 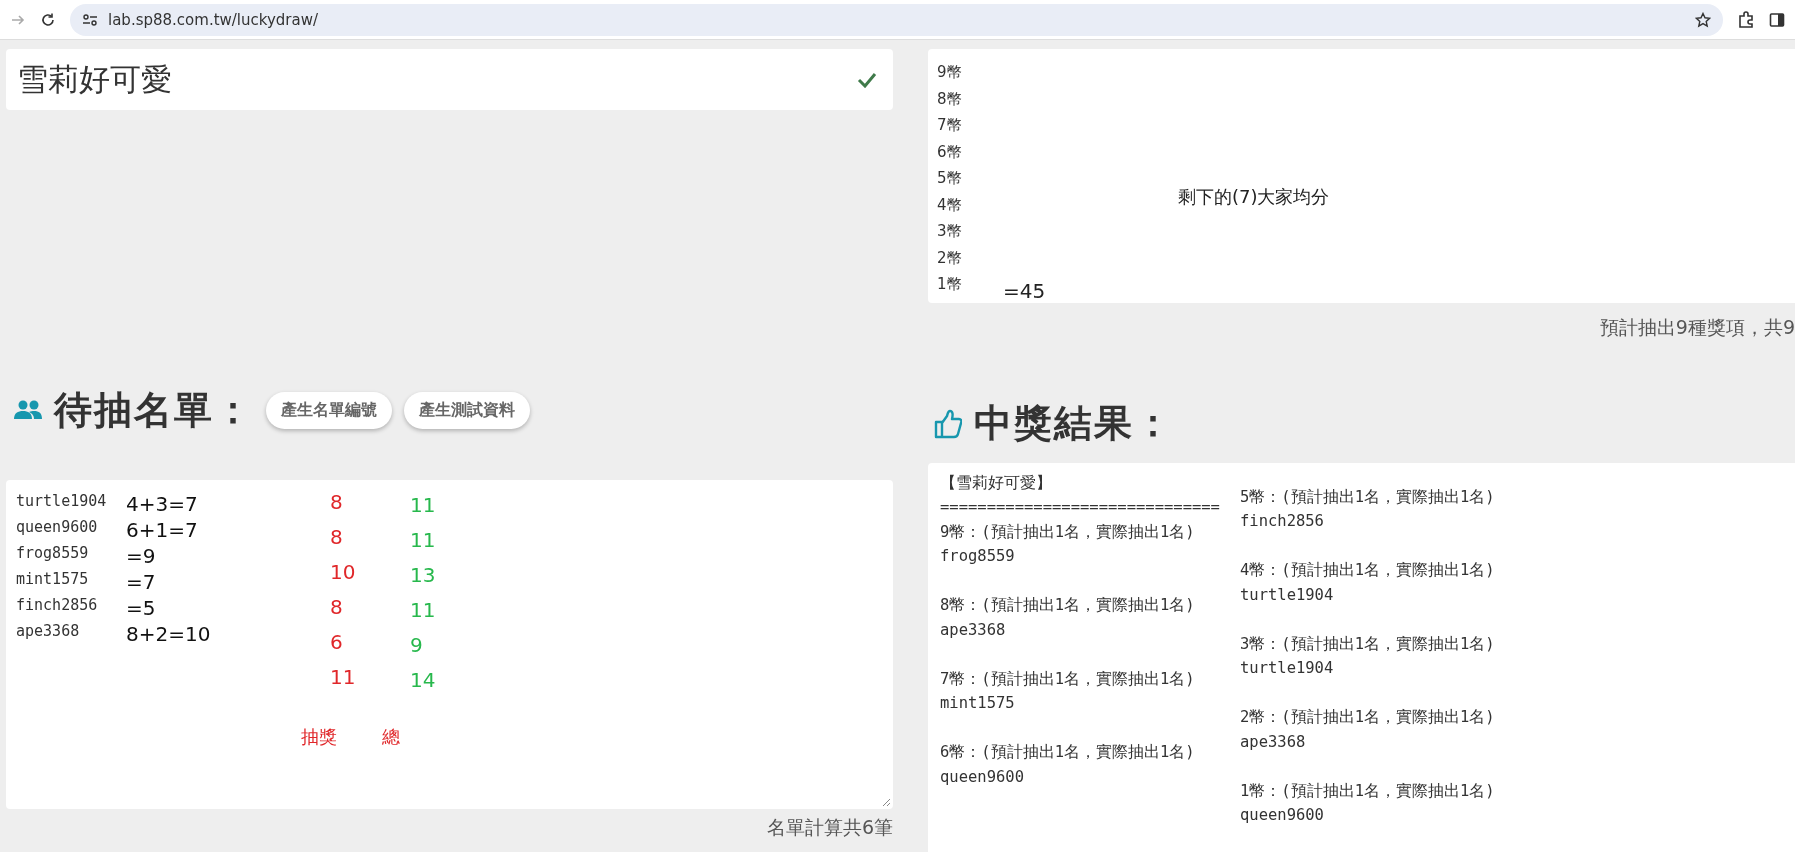 I want to click on prize-label: 9幣, so click(x=949, y=72).